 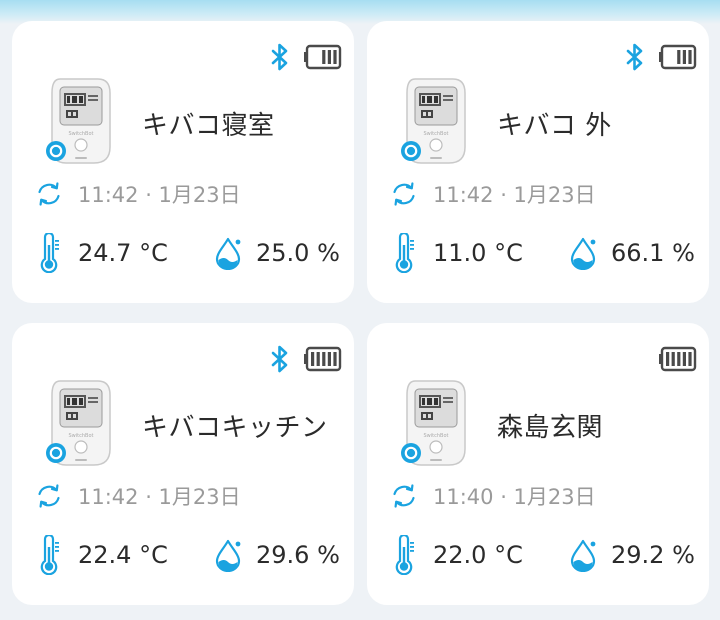 I want to click on humidity-row: 66.1 %, so click(x=632, y=253).